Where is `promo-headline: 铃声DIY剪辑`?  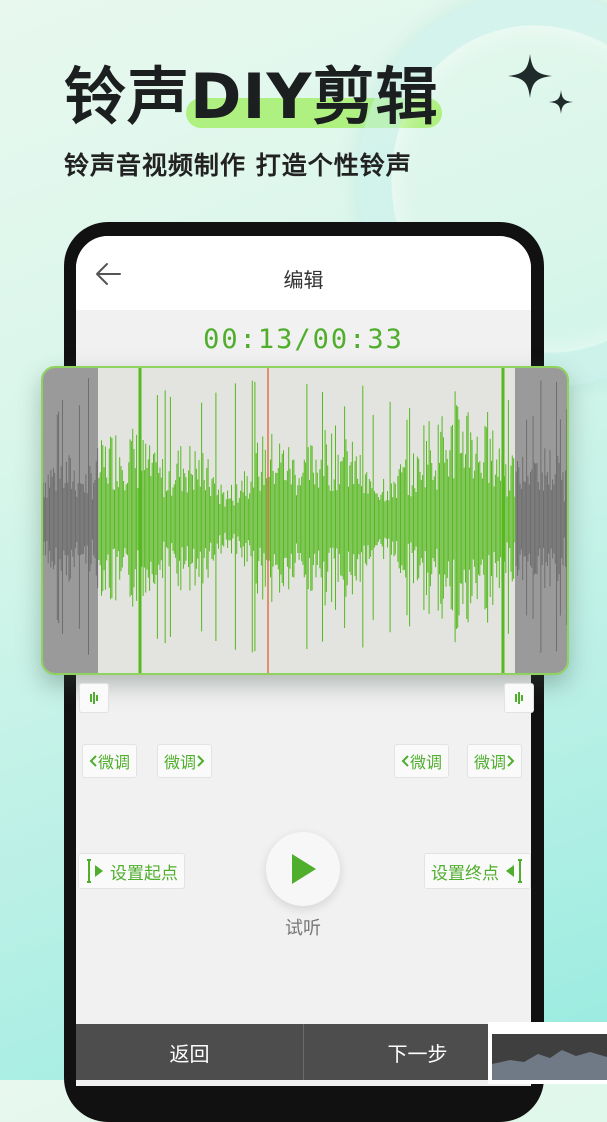 promo-headline: 铃声DIY剪辑 is located at coordinates (253, 96).